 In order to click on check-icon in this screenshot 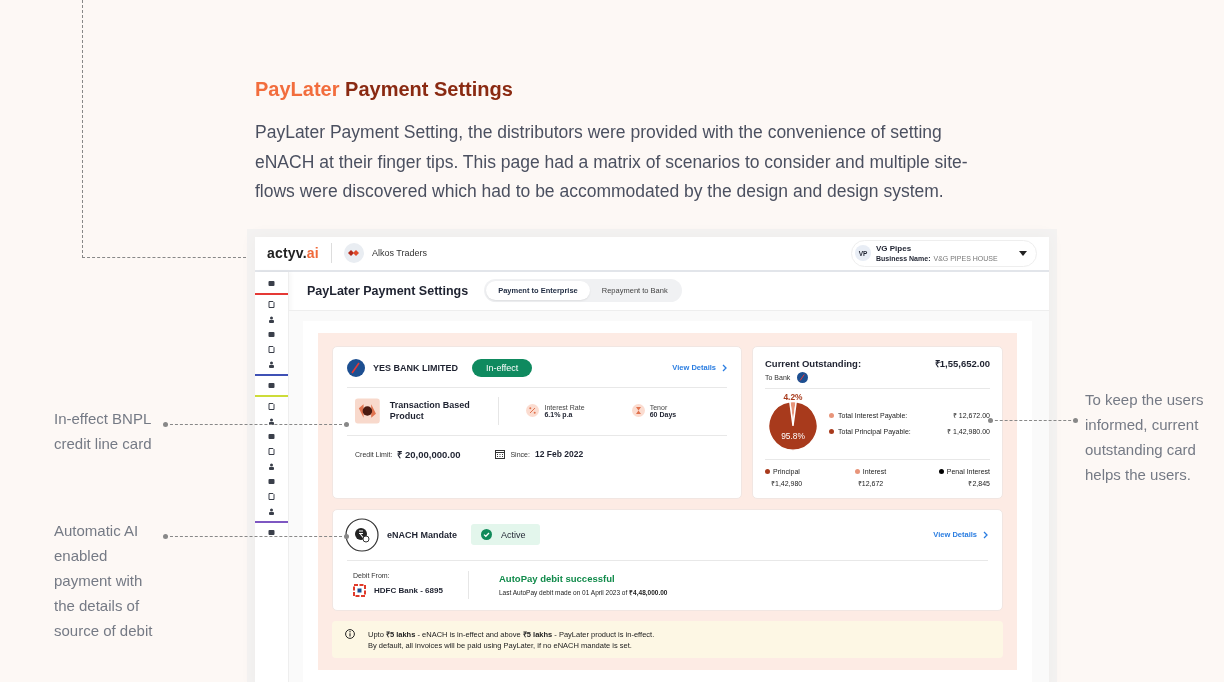, I will do `click(486, 534)`.